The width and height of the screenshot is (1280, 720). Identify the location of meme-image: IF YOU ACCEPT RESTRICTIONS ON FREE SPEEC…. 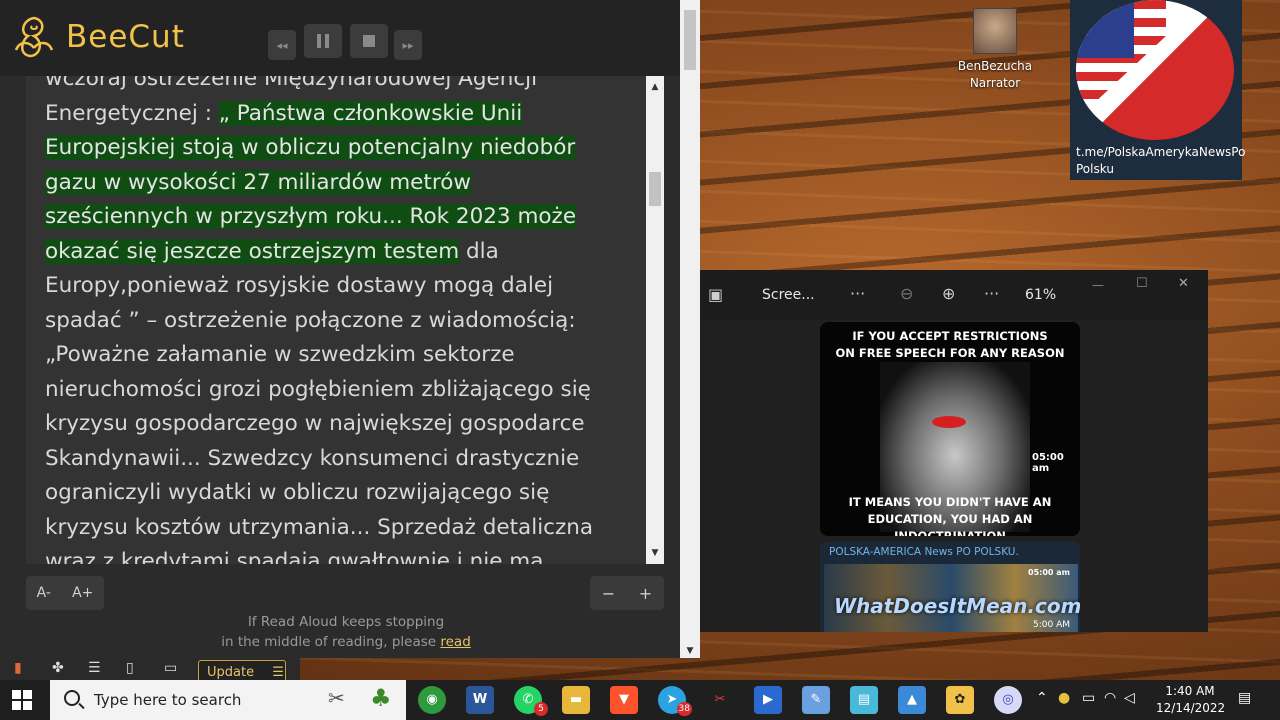
(950, 429).